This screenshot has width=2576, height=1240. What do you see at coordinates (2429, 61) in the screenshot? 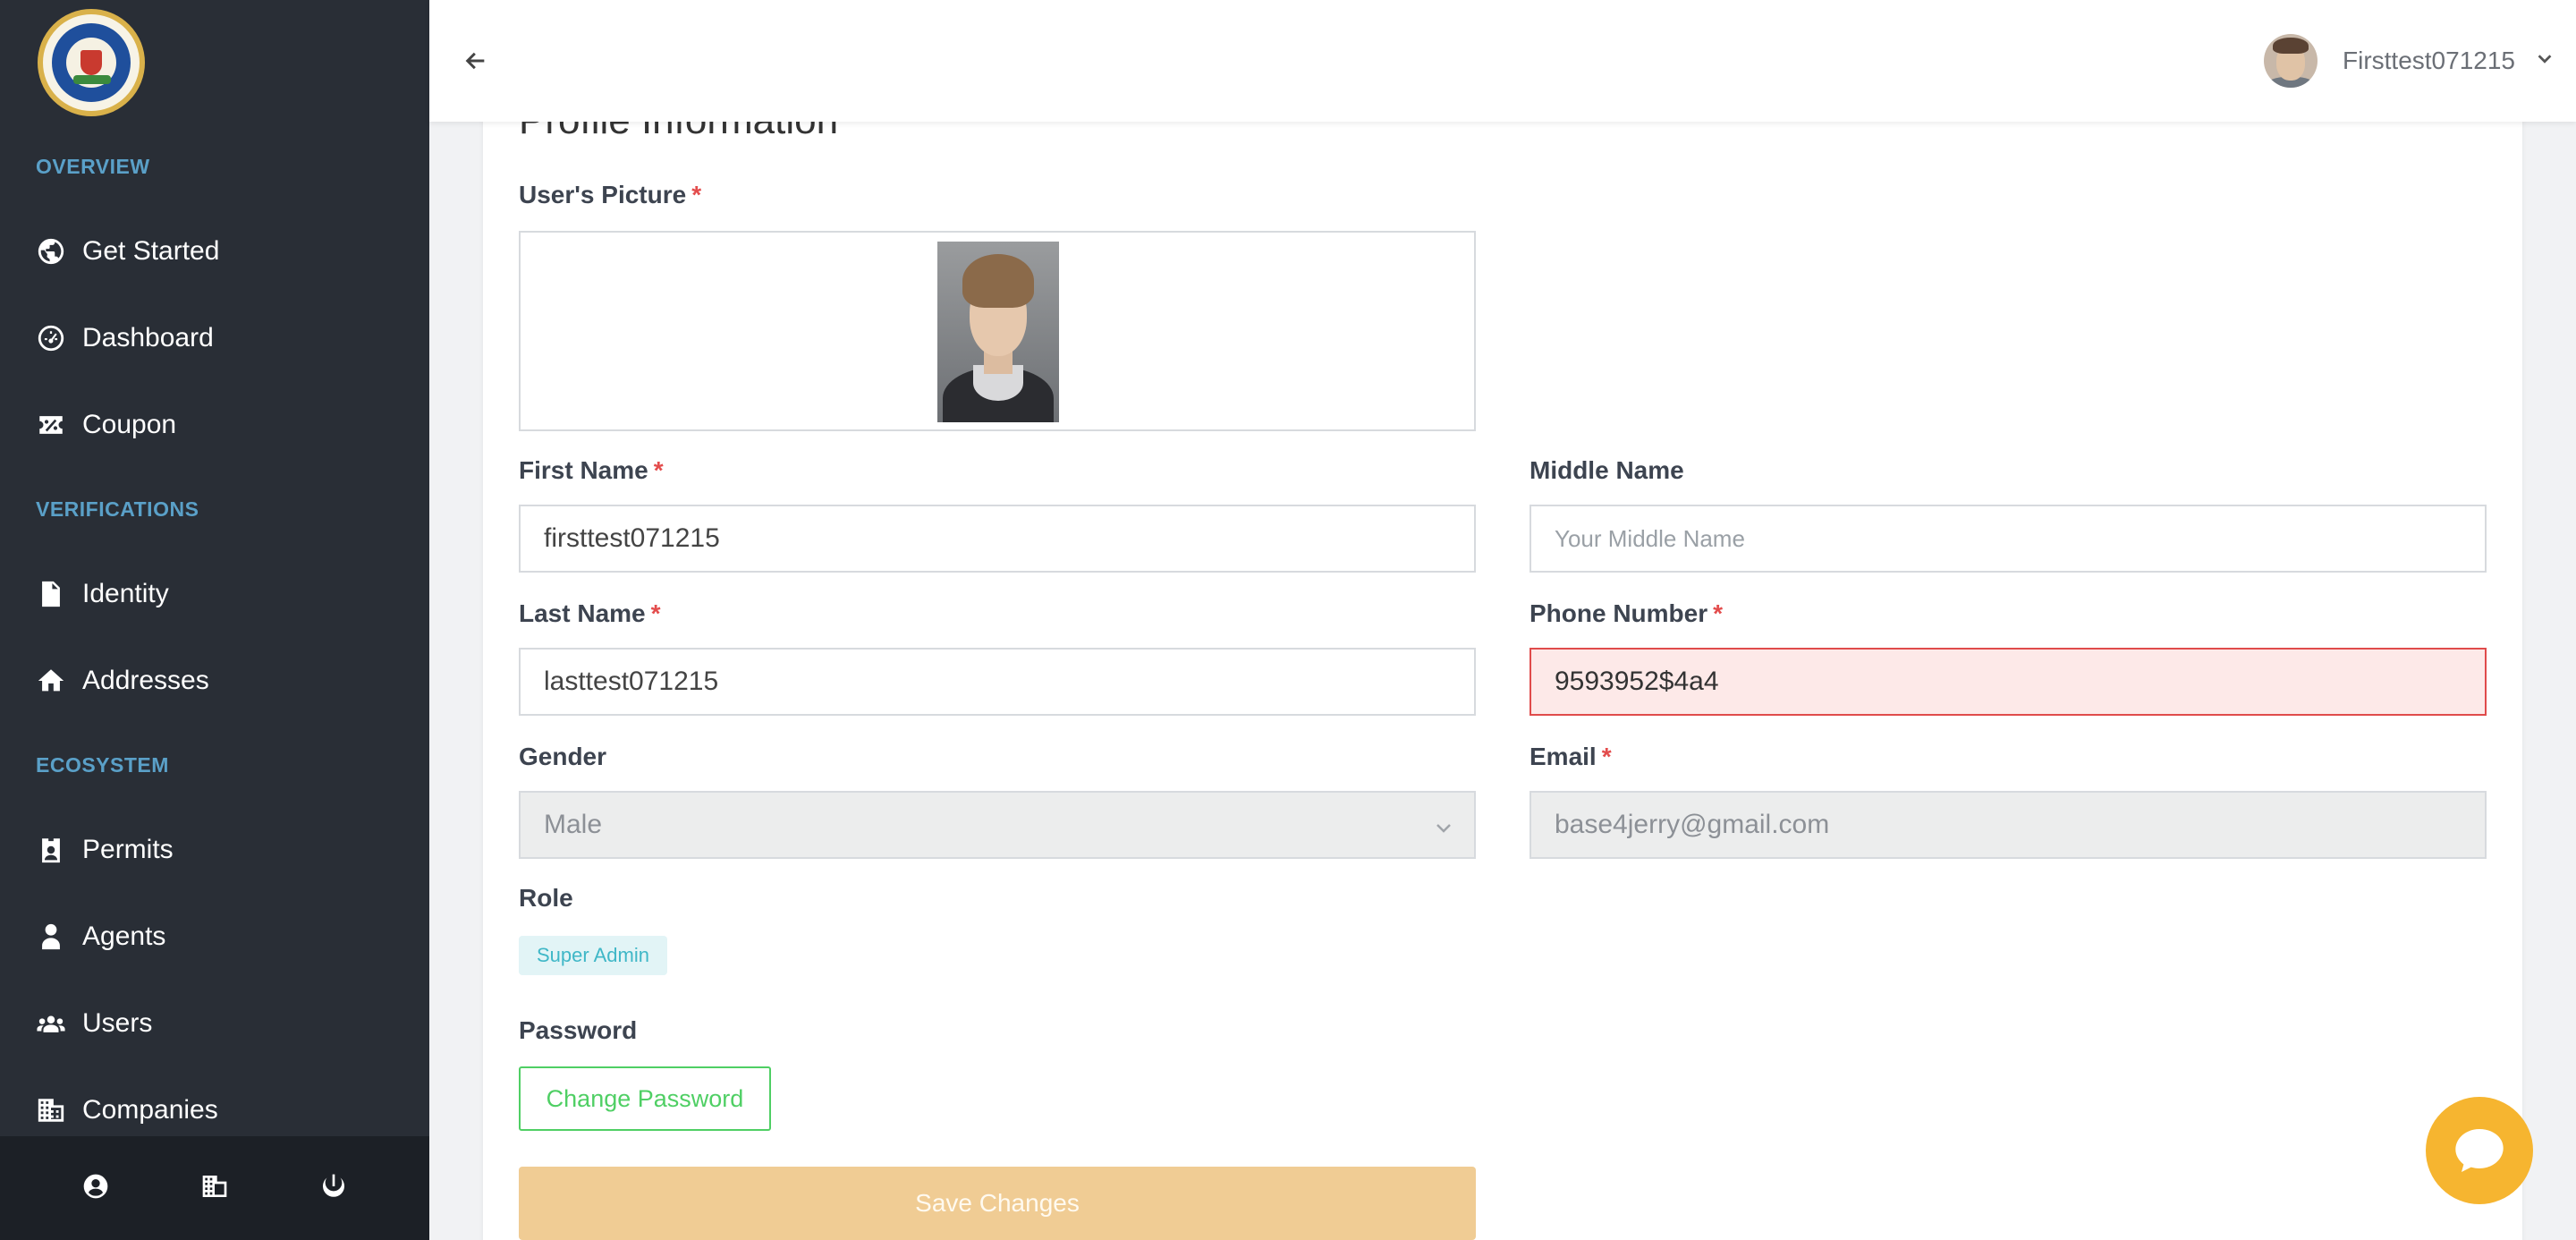
I see `user-name: Firsttest071215` at bounding box center [2429, 61].